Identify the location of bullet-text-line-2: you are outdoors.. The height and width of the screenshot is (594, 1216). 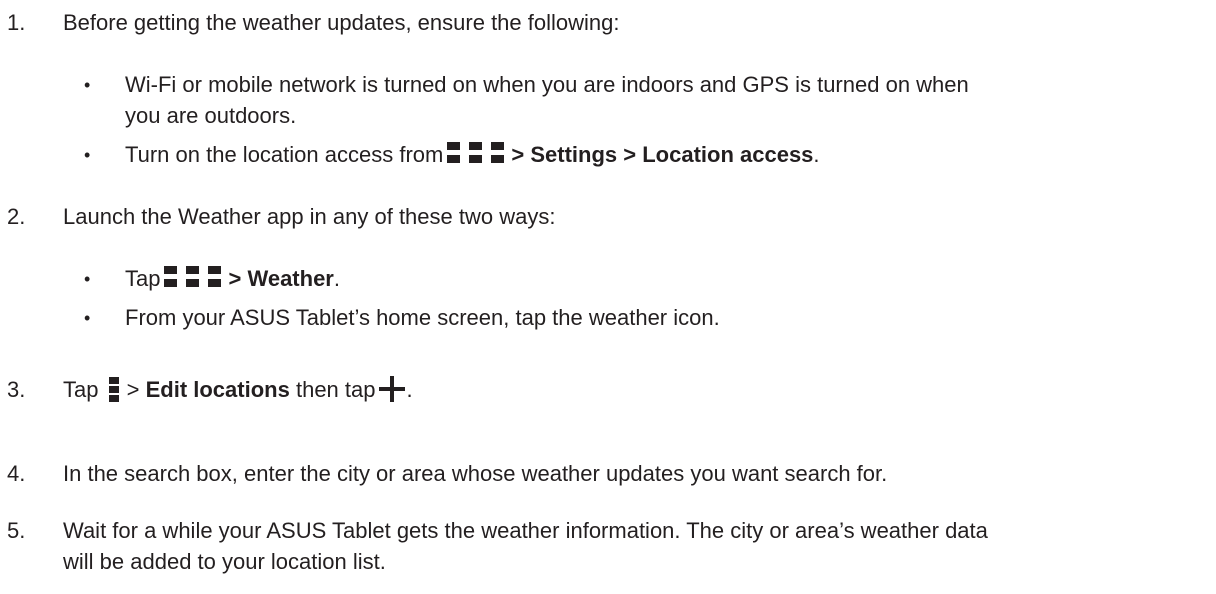
(211, 115).